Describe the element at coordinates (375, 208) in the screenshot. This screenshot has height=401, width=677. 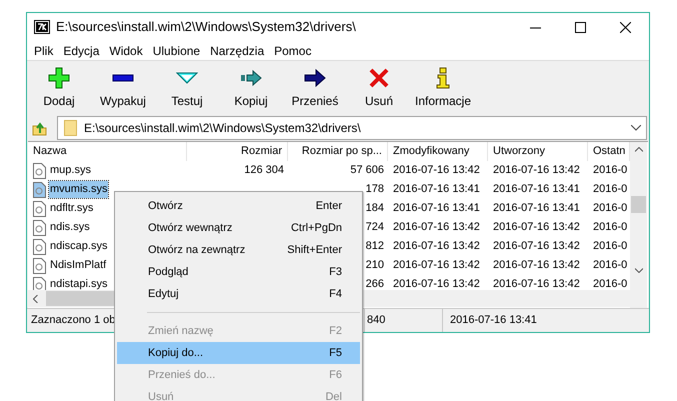
I see `table-cell-text: 184` at that location.